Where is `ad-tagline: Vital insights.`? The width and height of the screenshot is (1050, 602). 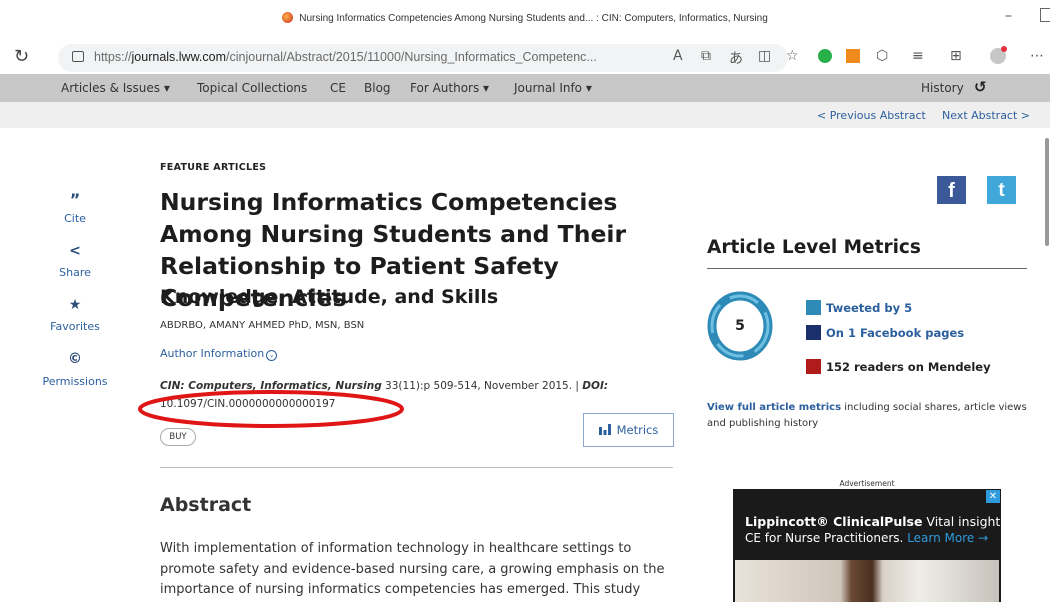
ad-tagline: Vital insights. is located at coordinates (966, 521).